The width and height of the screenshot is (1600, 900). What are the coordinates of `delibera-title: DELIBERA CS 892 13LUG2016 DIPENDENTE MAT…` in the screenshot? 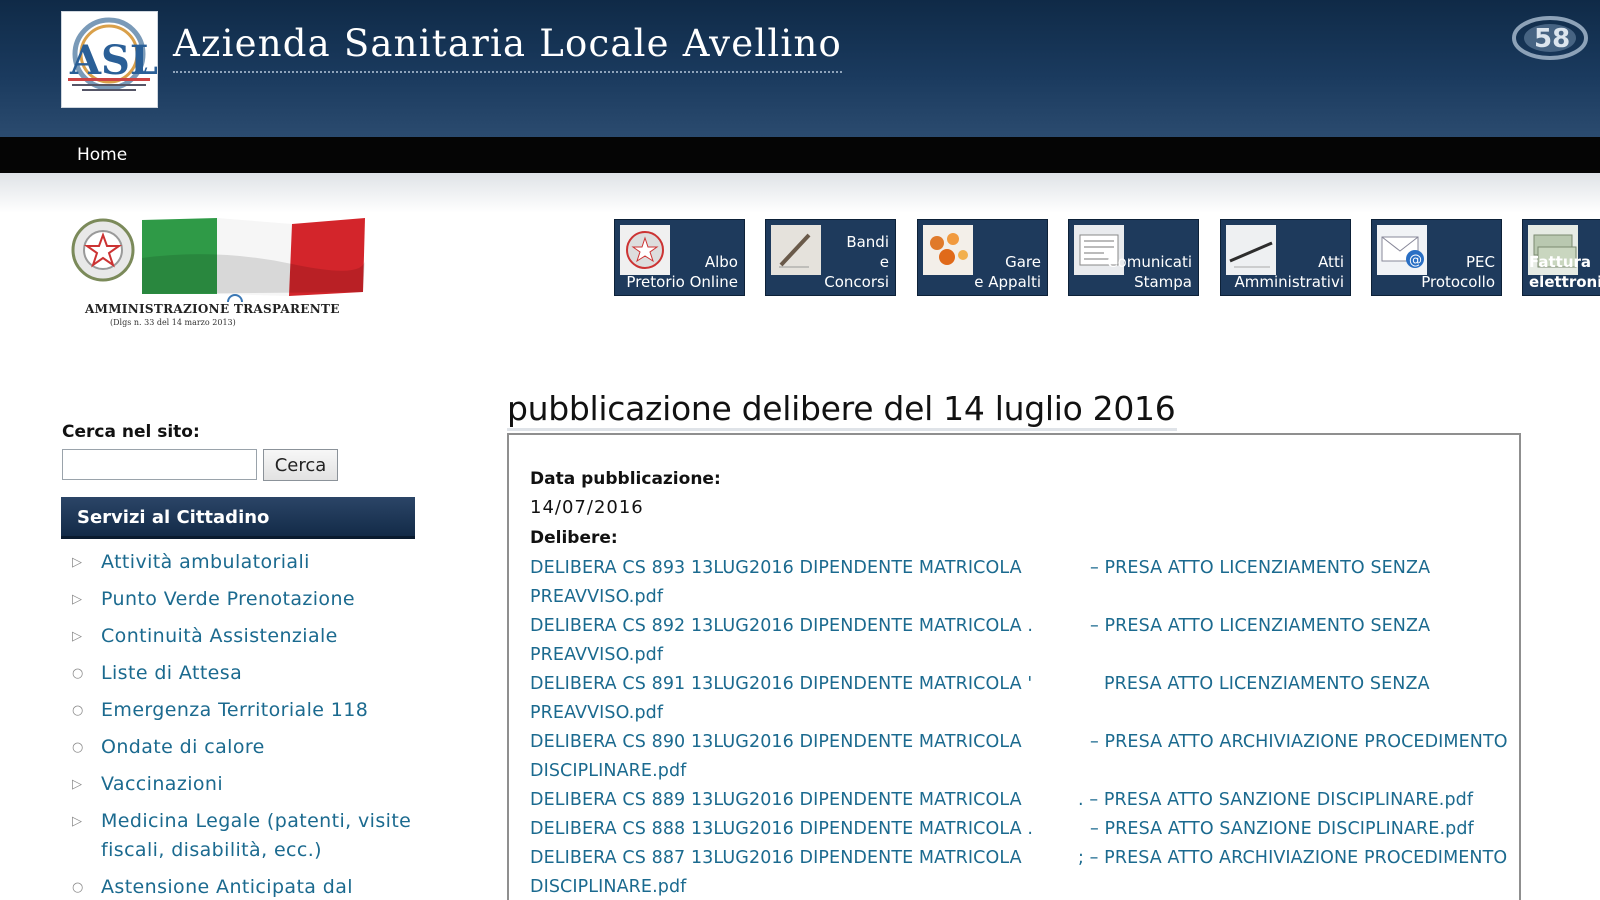 It's located at (781, 626).